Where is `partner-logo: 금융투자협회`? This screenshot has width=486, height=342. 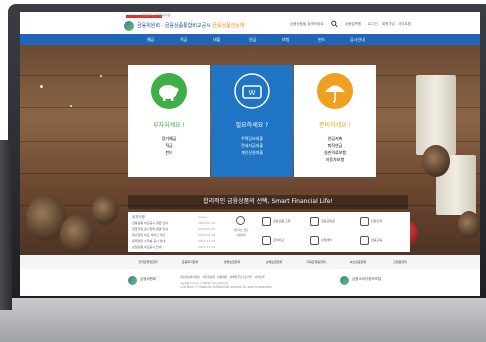 partner-logo: 금융투자협회 is located at coordinates (190, 262).